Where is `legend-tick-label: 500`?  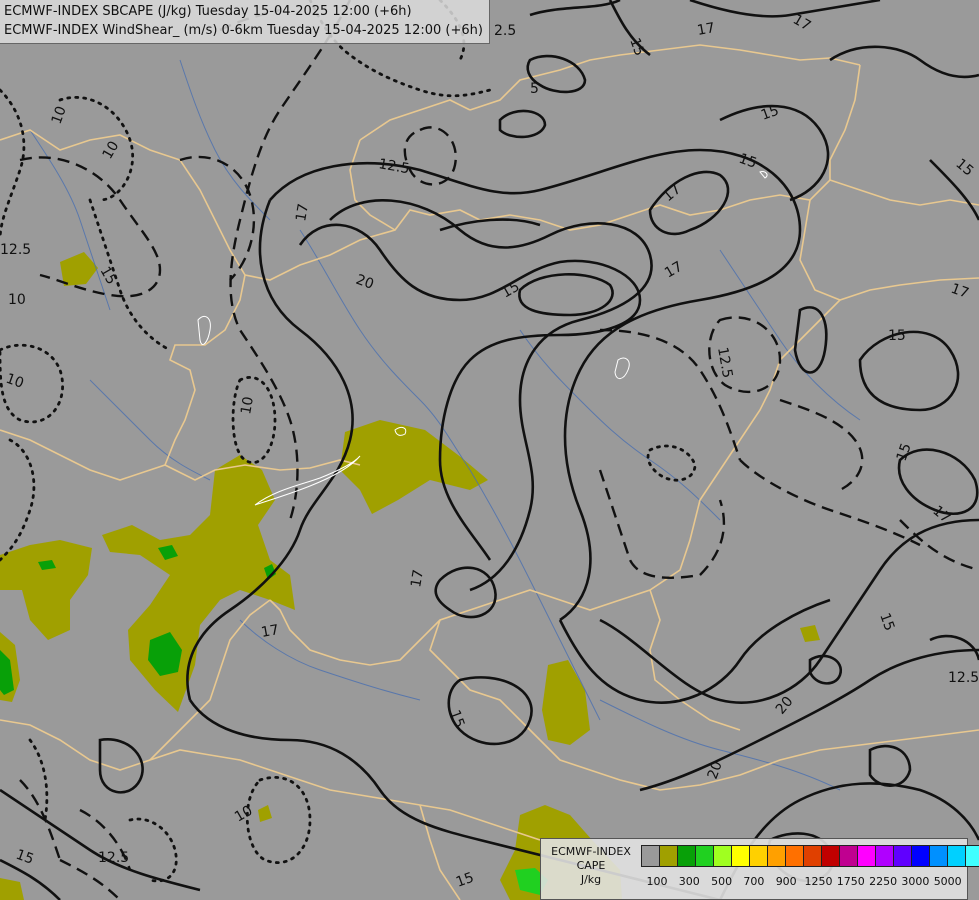 legend-tick-label: 500 is located at coordinates (722, 881).